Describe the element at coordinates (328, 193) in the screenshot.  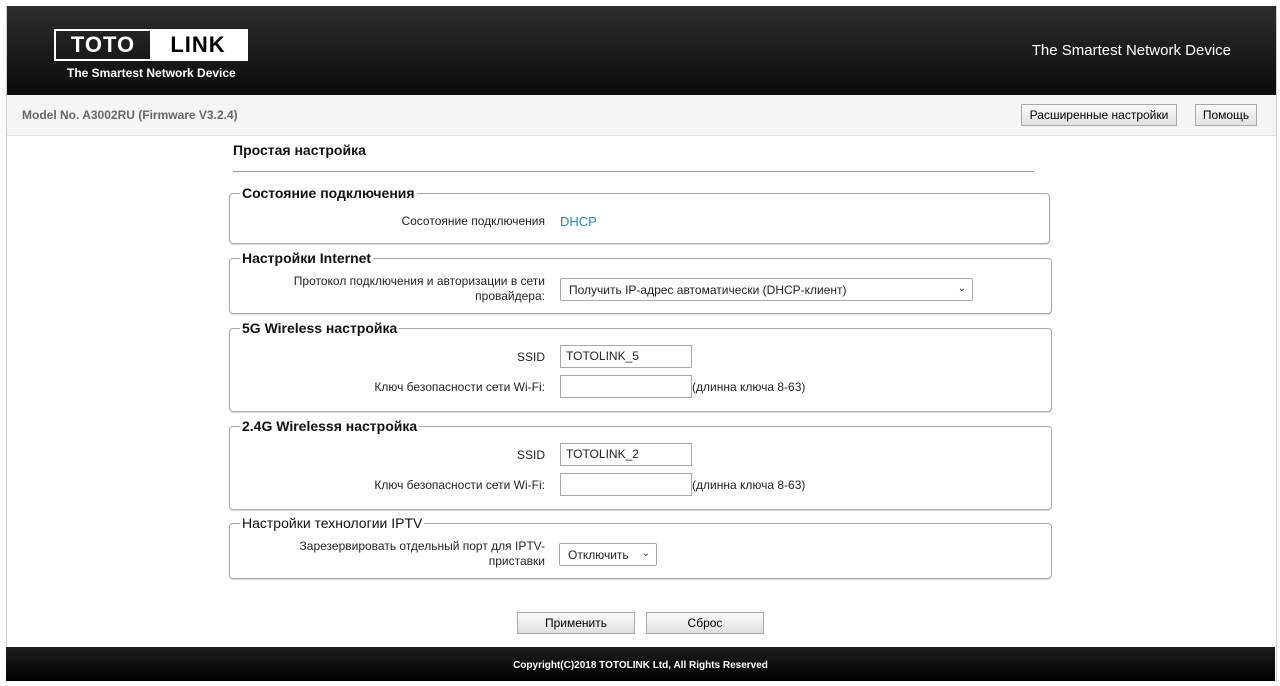
I see `connection-status-legend: Состояние подключения` at that location.